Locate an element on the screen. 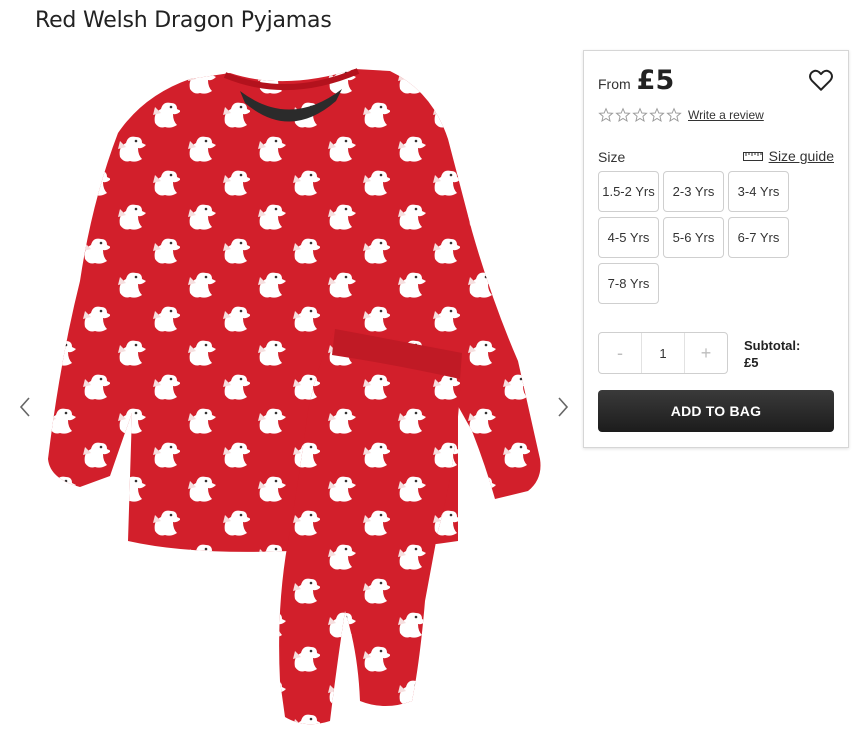 The width and height of the screenshot is (867, 736). size-option: 5-6 Yrs is located at coordinates (693, 237).